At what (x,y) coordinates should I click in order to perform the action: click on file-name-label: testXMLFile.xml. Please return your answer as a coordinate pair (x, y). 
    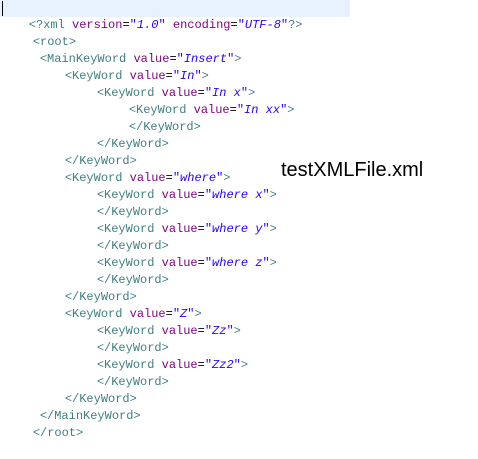
    Looking at the image, I should click on (352, 170).